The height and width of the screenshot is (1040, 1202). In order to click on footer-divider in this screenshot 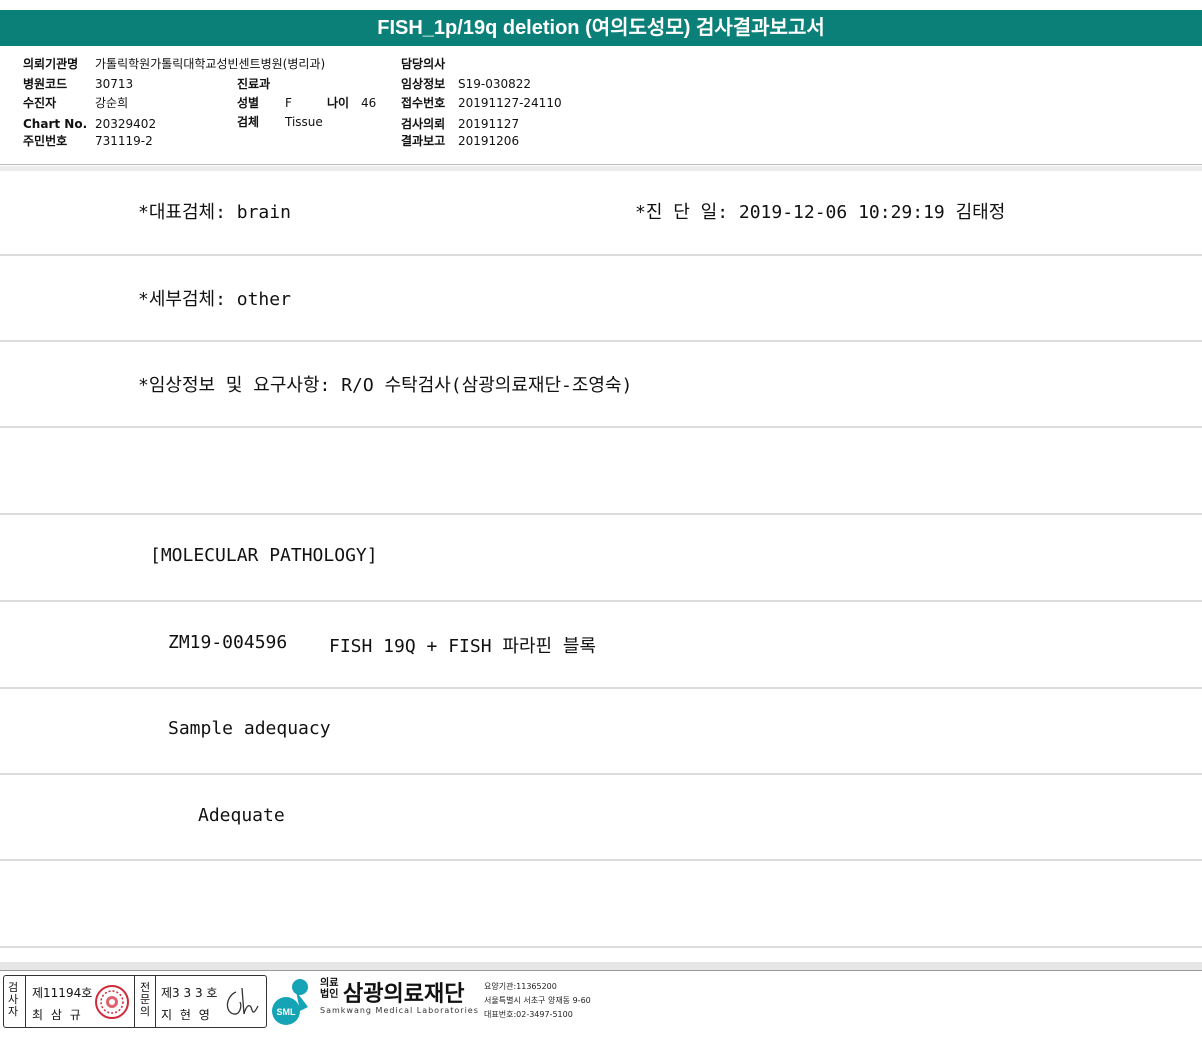, I will do `click(601, 970)`.